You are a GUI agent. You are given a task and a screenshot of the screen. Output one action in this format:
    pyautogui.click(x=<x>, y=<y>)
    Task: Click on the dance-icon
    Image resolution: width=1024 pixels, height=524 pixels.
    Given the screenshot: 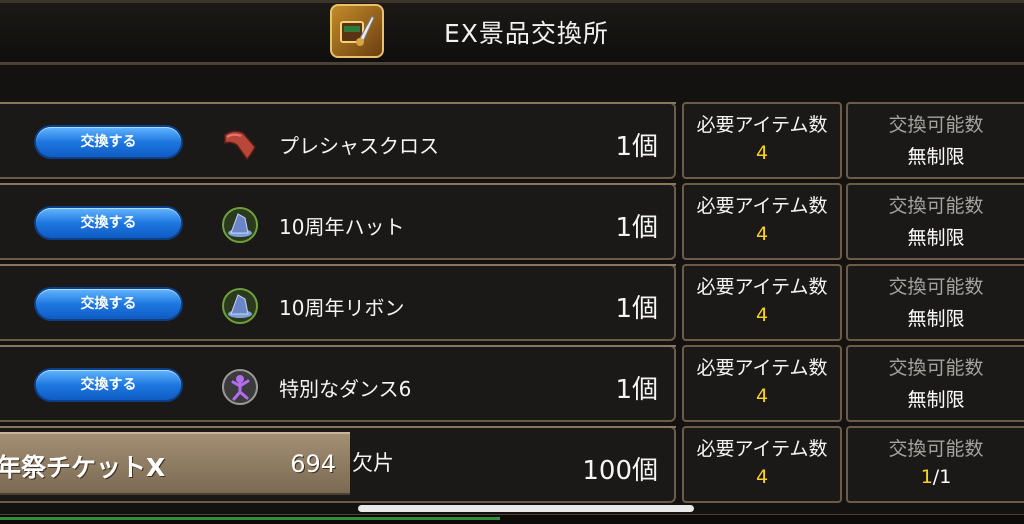 What is the action you would take?
    pyautogui.click(x=240, y=387)
    